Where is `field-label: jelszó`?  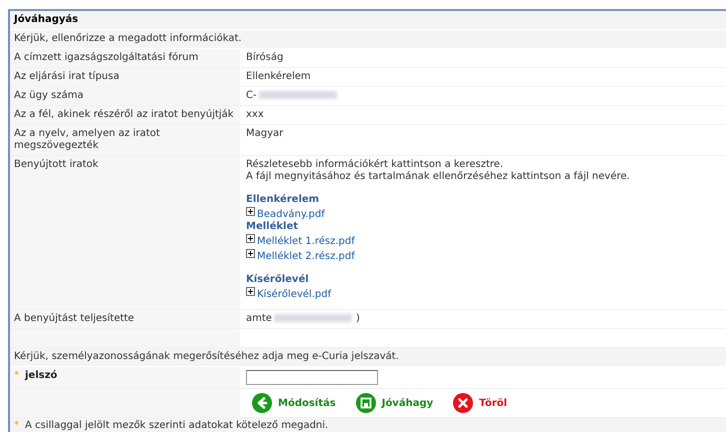
field-label: jelszó is located at coordinates (41, 375).